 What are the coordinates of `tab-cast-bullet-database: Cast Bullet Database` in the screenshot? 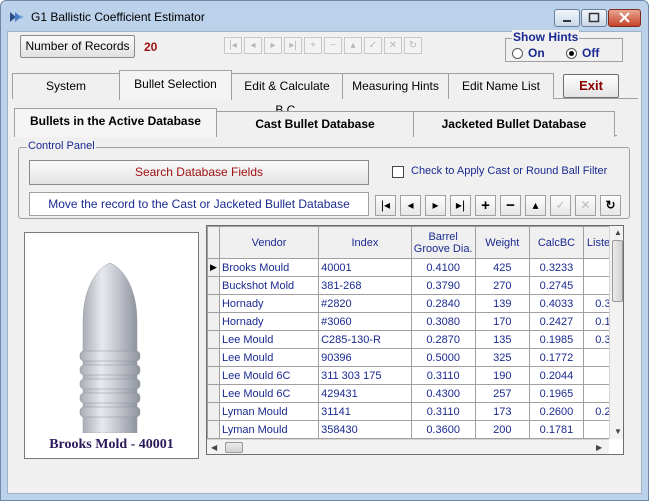 It's located at (315, 124).